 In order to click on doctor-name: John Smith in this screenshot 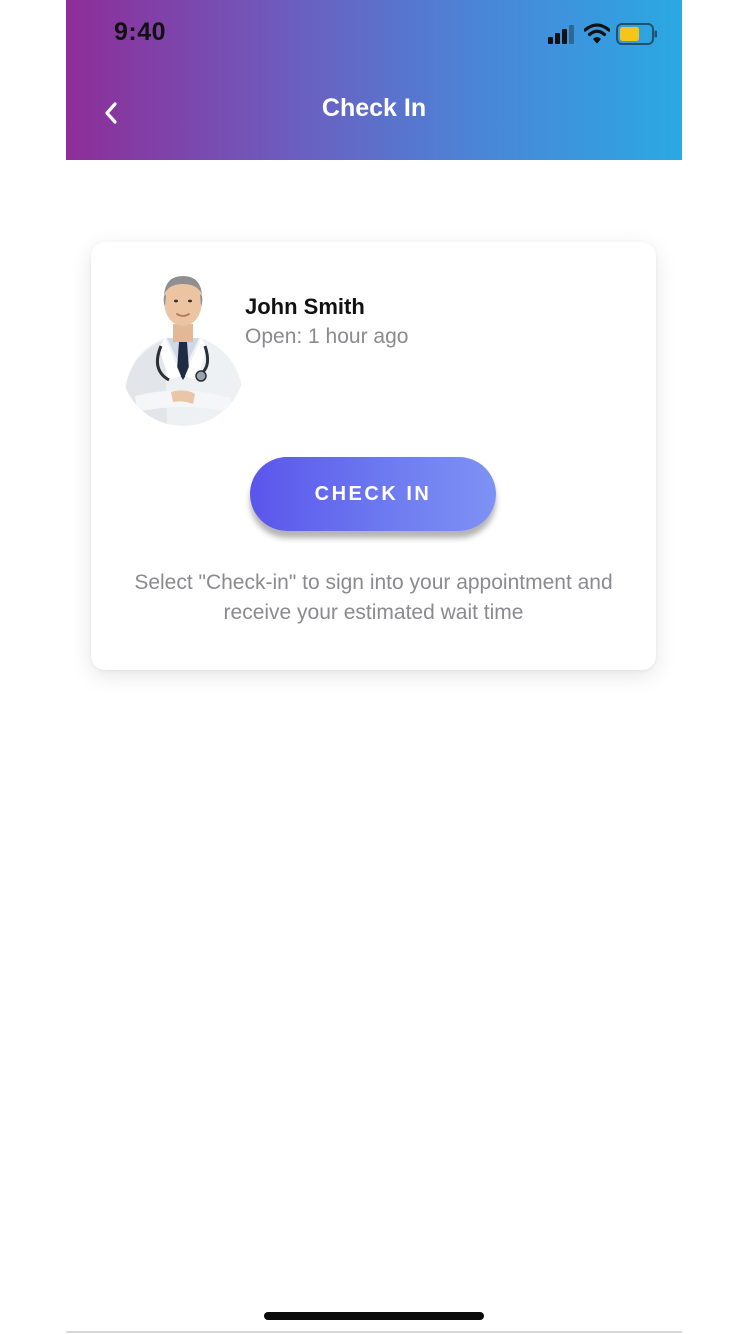, I will do `click(305, 306)`.